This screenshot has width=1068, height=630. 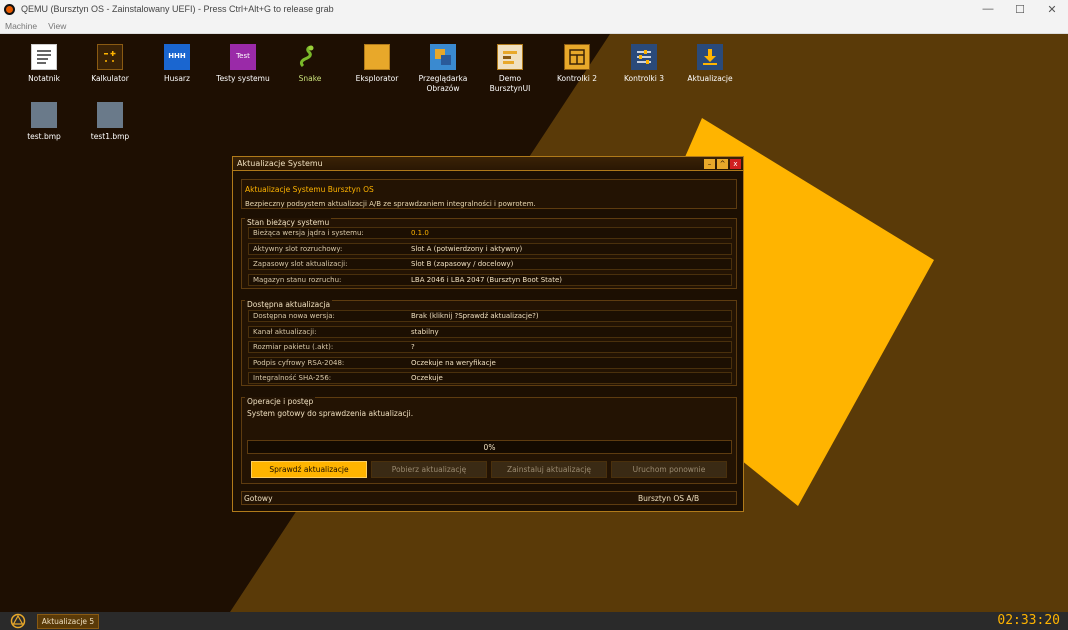 I want to click on status-left: Gotowy, so click(x=258, y=498).